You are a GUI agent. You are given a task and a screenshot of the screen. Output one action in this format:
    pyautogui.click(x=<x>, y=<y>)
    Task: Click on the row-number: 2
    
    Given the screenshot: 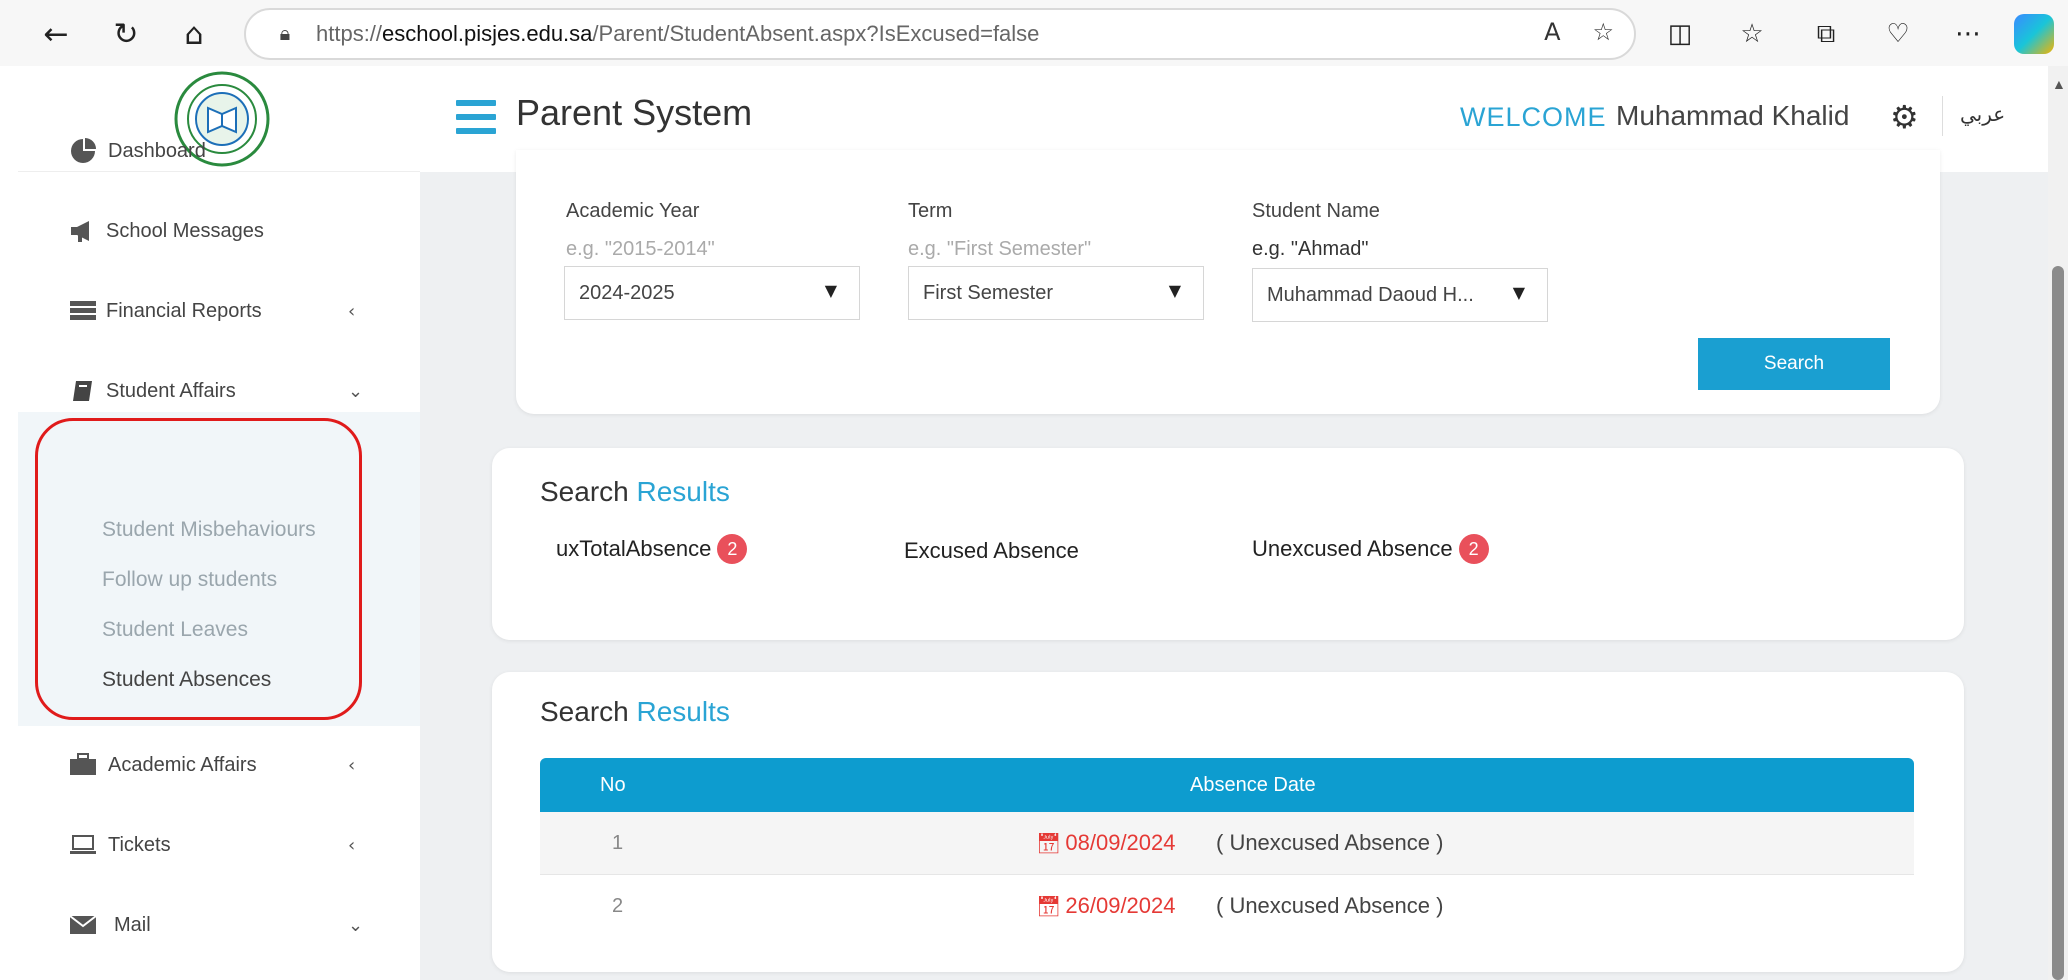 What is the action you would take?
    pyautogui.click(x=618, y=906)
    